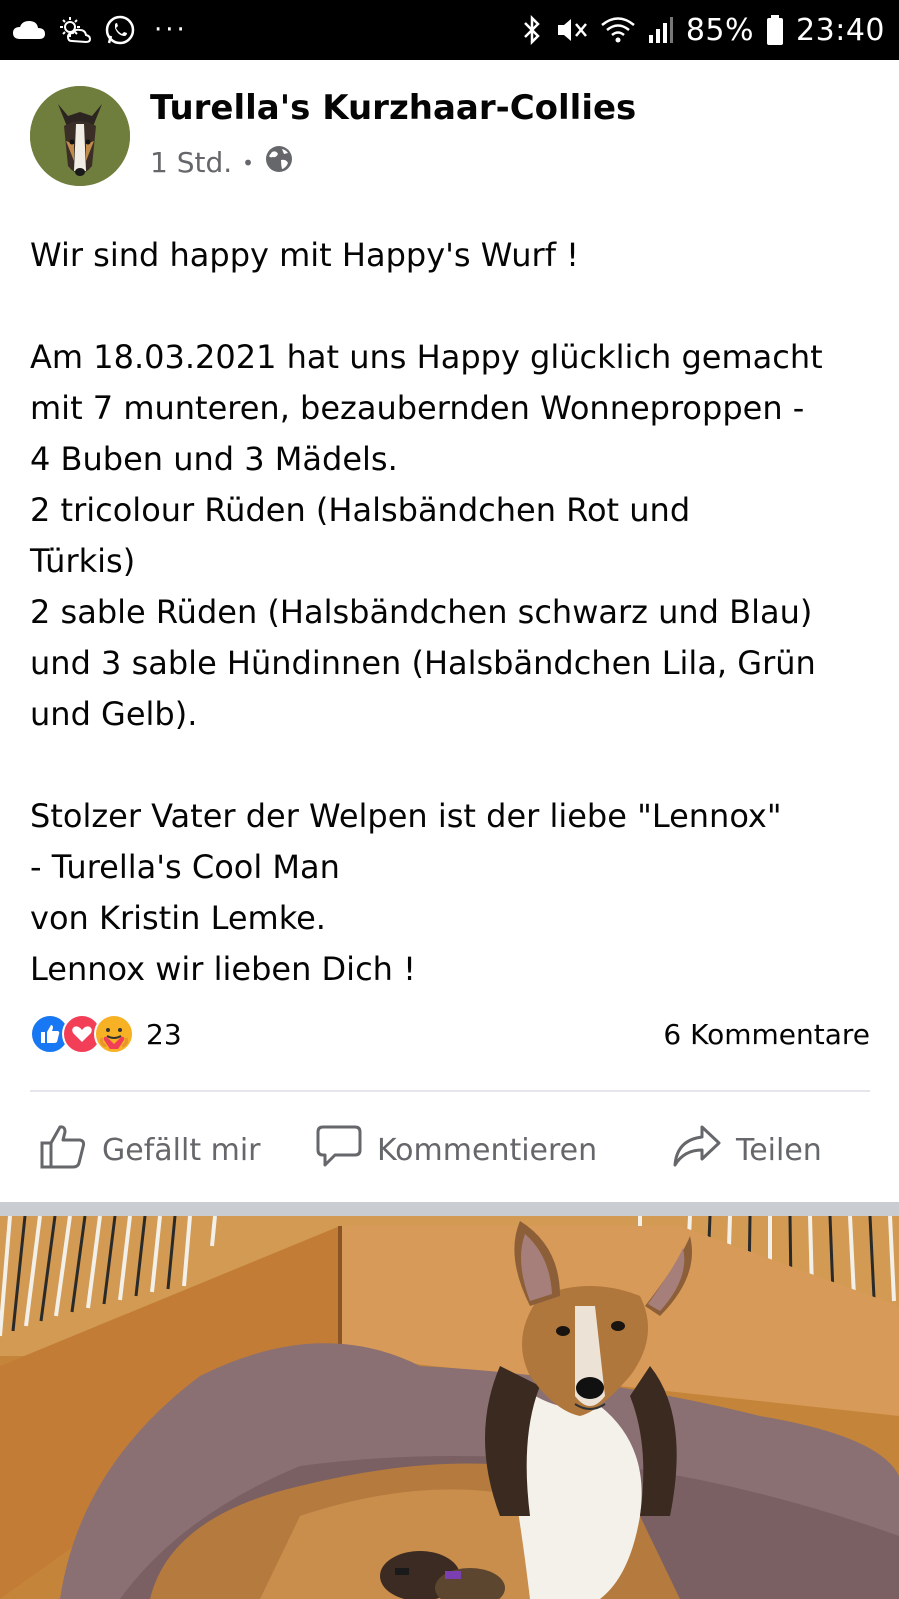 The width and height of the screenshot is (899, 1599). What do you see at coordinates (304, 255) in the screenshot?
I see `post-line: Wir sind happy mit Happy's Wurf !` at bounding box center [304, 255].